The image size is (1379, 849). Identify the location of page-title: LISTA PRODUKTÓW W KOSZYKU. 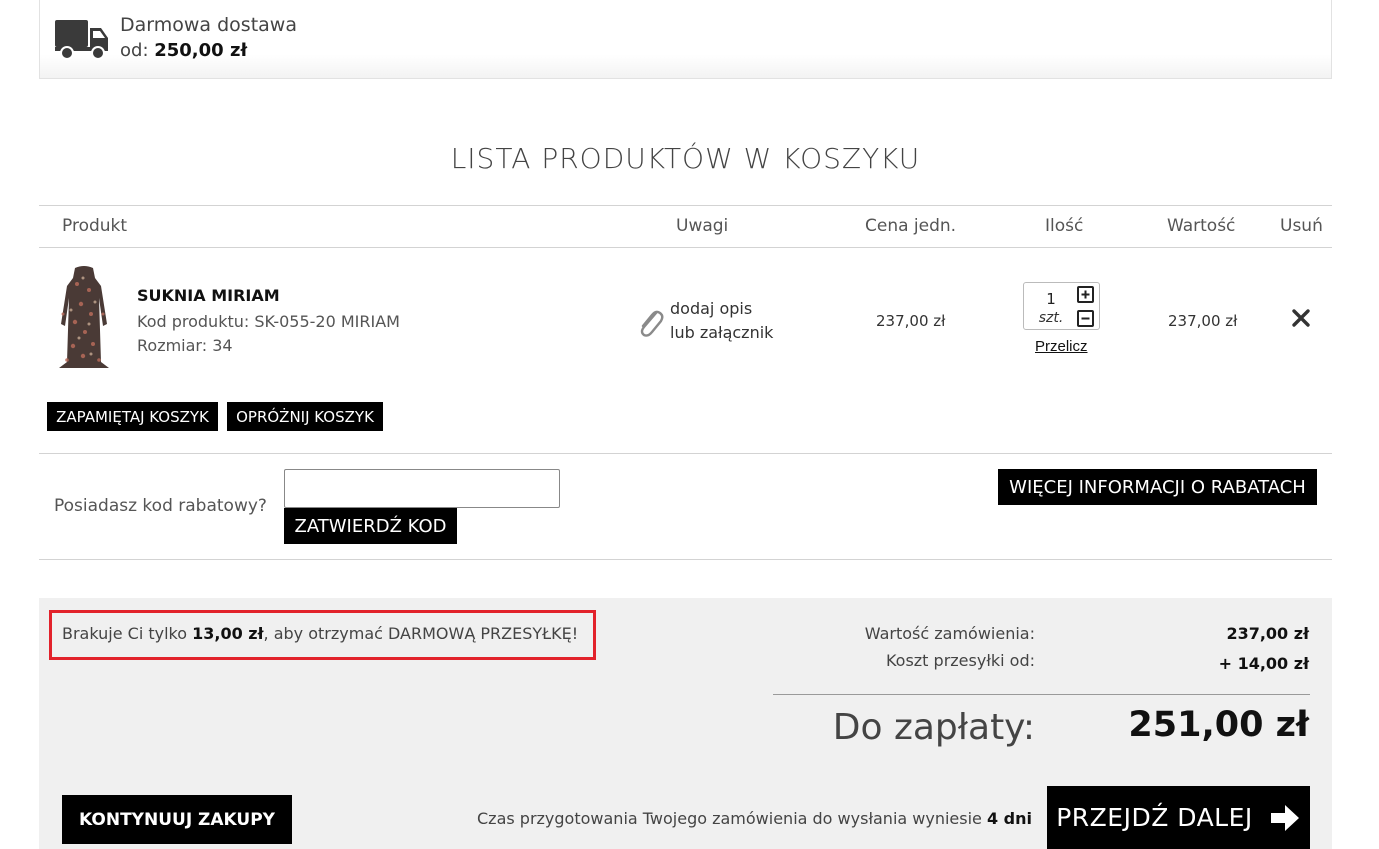
(685, 158).